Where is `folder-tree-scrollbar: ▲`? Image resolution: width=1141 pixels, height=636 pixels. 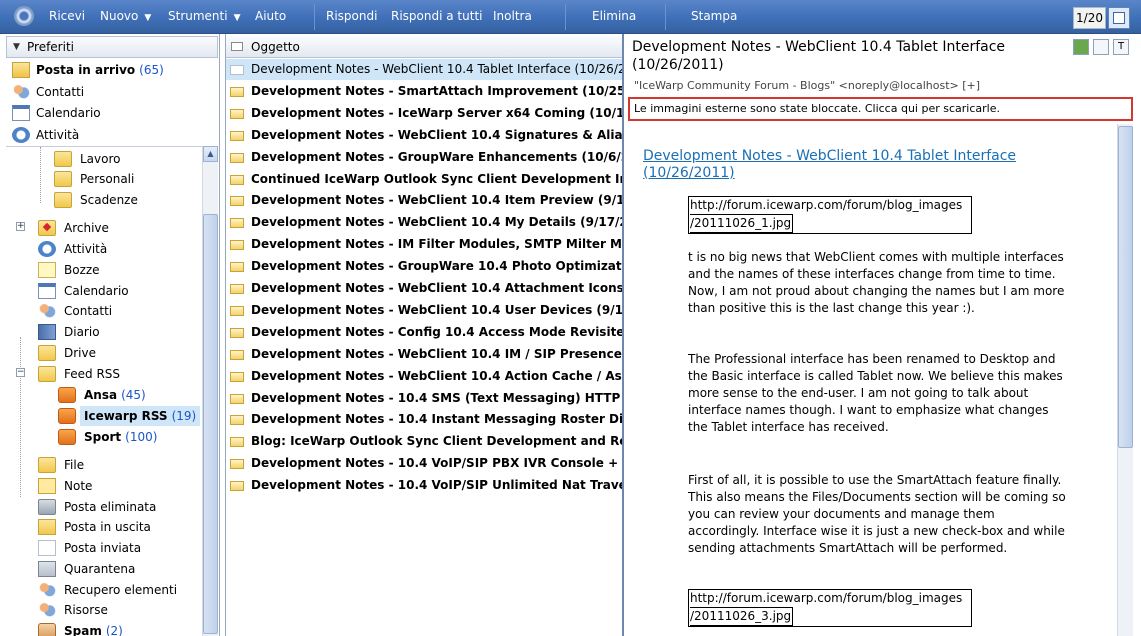
folder-tree-scrollbar: ▲ is located at coordinates (210, 391).